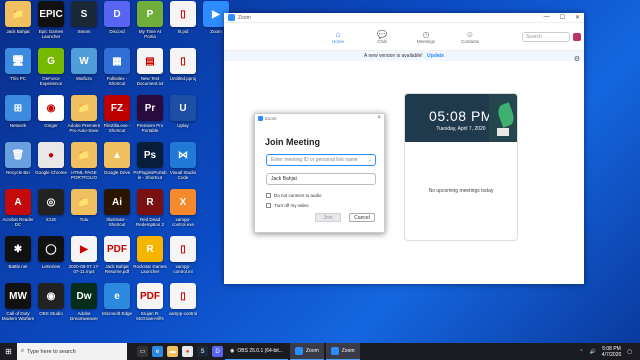 The image size is (640, 360). Describe the element at coordinates (51, 205) in the screenshot. I see `desktop-icon: ◎ iCUE` at that location.